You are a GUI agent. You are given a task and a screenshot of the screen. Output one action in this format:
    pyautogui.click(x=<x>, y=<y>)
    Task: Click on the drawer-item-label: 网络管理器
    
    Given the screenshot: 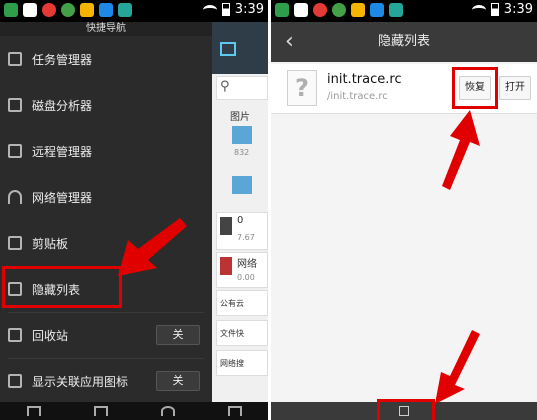 What is the action you would take?
    pyautogui.click(x=62, y=197)
    